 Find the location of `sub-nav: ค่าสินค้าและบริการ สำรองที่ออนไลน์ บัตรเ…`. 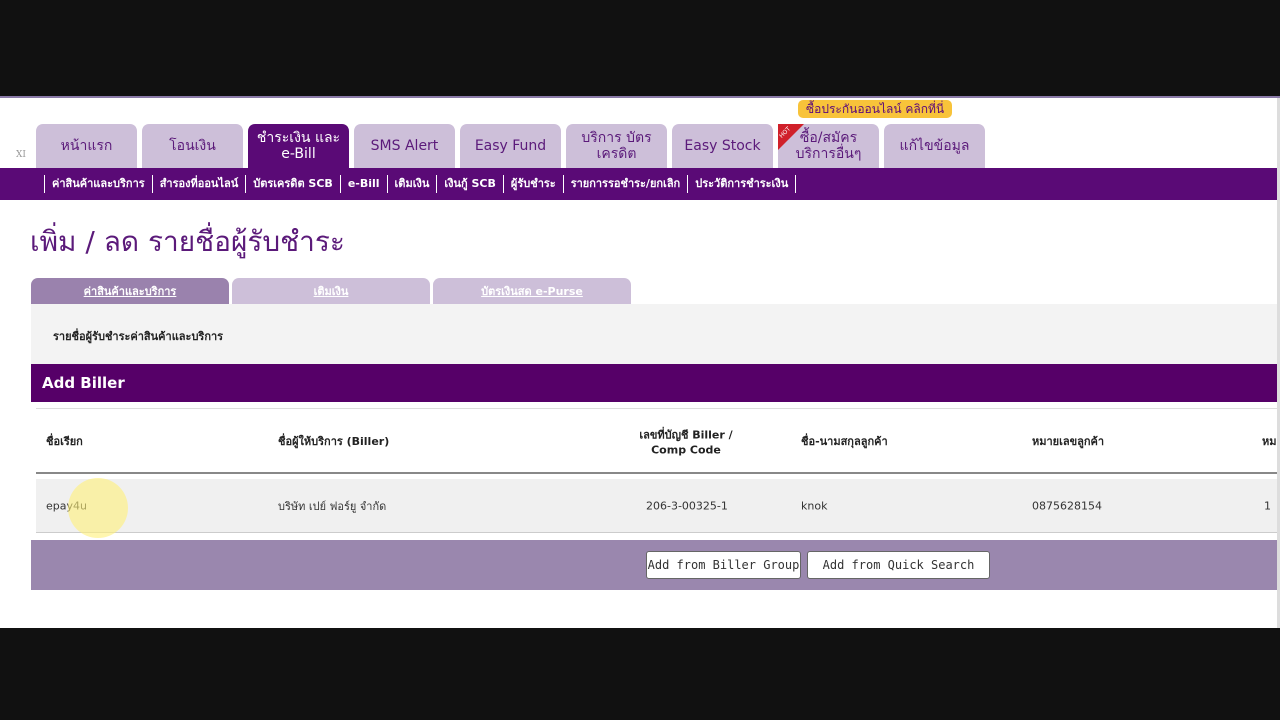

sub-nav: ค่าสินค้าและบริการ สำรองที่ออนไลน์ บัตรเ… is located at coordinates (640, 184).